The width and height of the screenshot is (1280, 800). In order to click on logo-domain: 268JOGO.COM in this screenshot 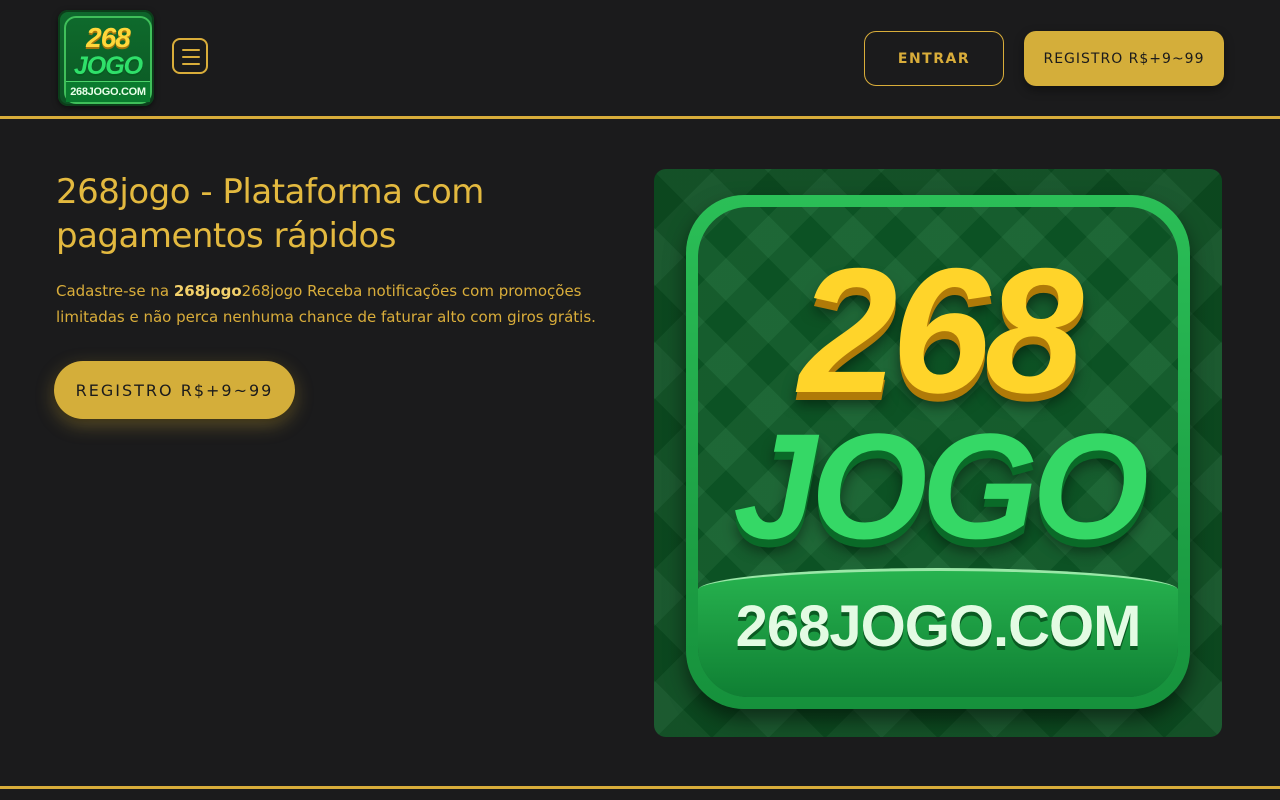, I will do `click(108, 91)`.